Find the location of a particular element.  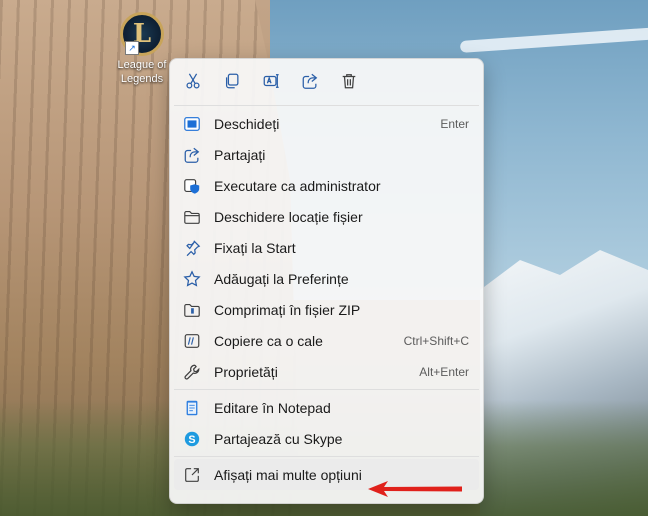

copy-icon is located at coordinates (232, 81).